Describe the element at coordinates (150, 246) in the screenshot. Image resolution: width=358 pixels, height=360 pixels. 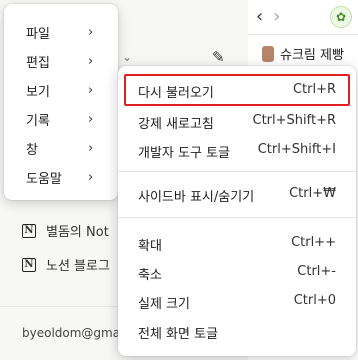
I see `menu-item-label: 확대` at that location.